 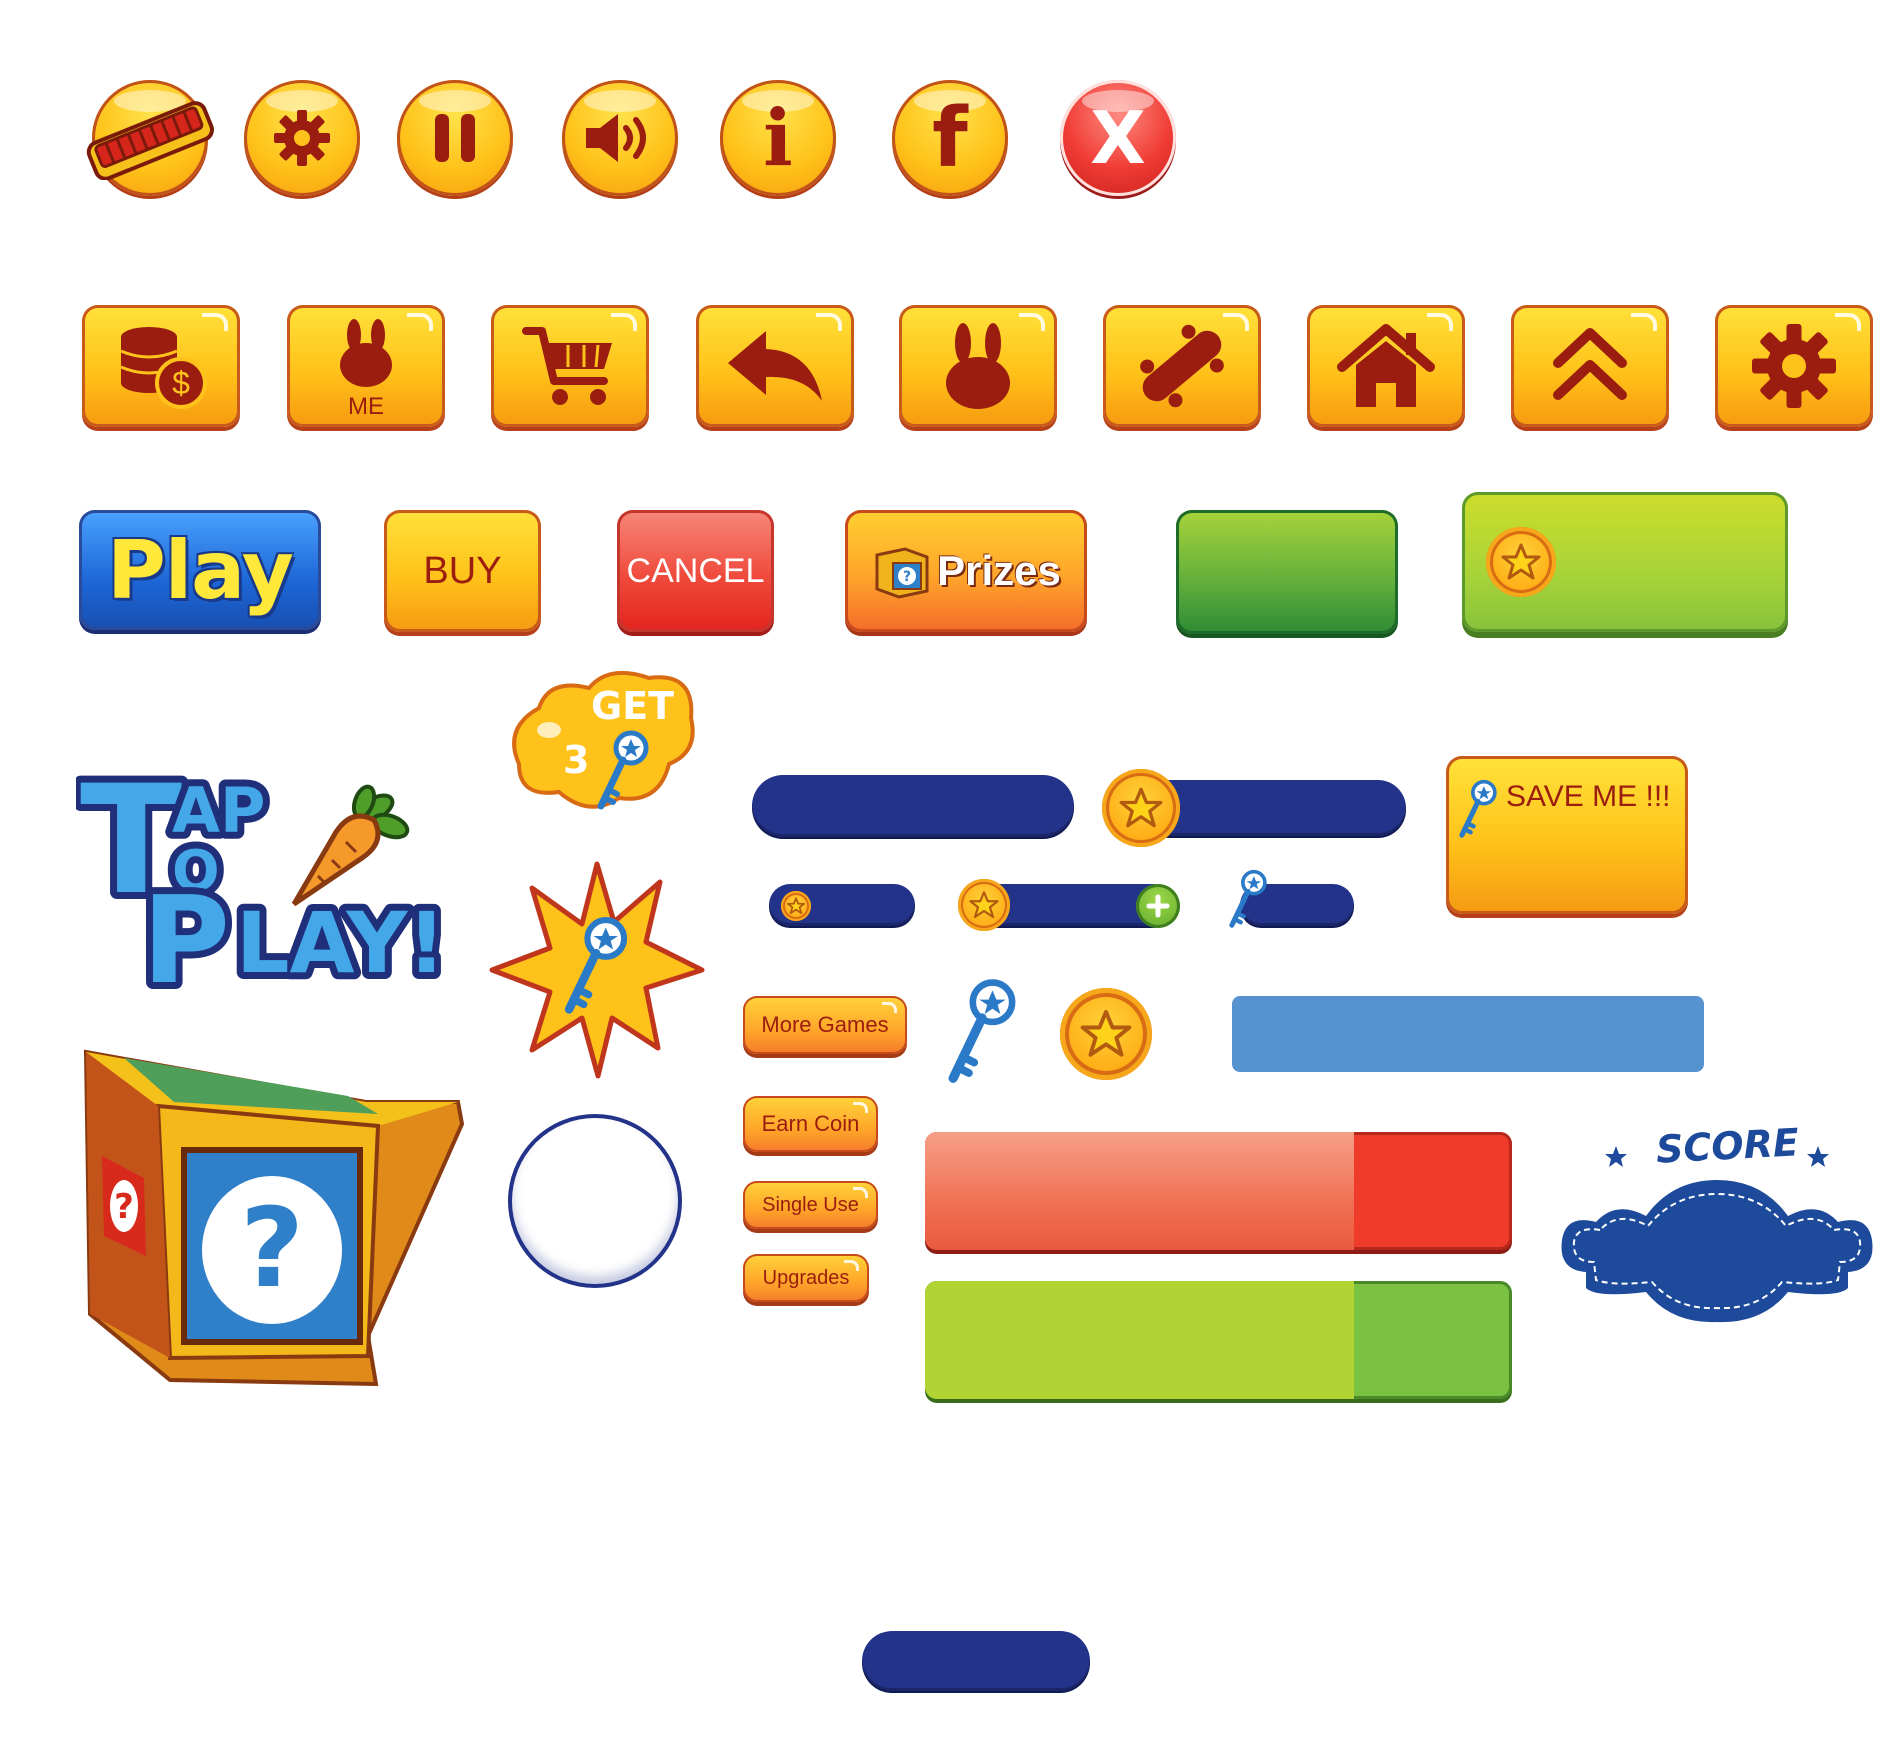 I want to click on buy-button: BUY, so click(x=462, y=571).